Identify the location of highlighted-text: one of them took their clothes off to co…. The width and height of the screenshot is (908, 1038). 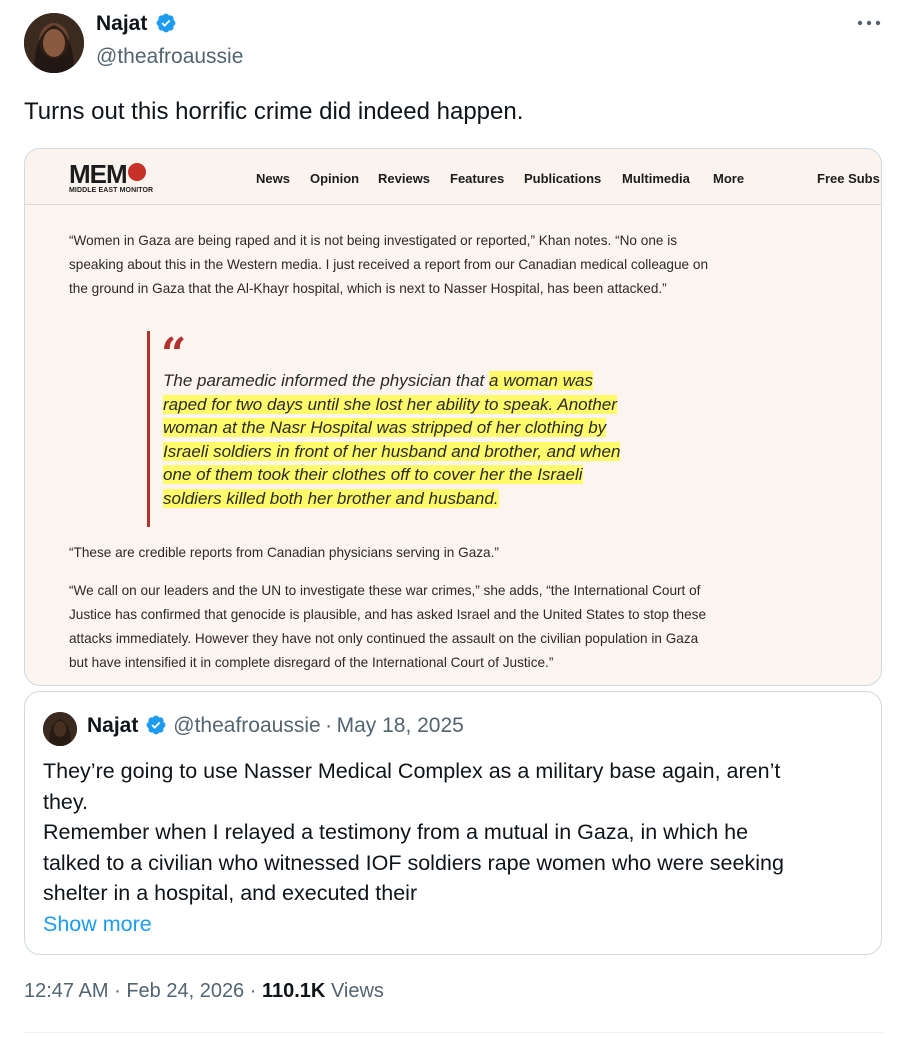
(373, 474).